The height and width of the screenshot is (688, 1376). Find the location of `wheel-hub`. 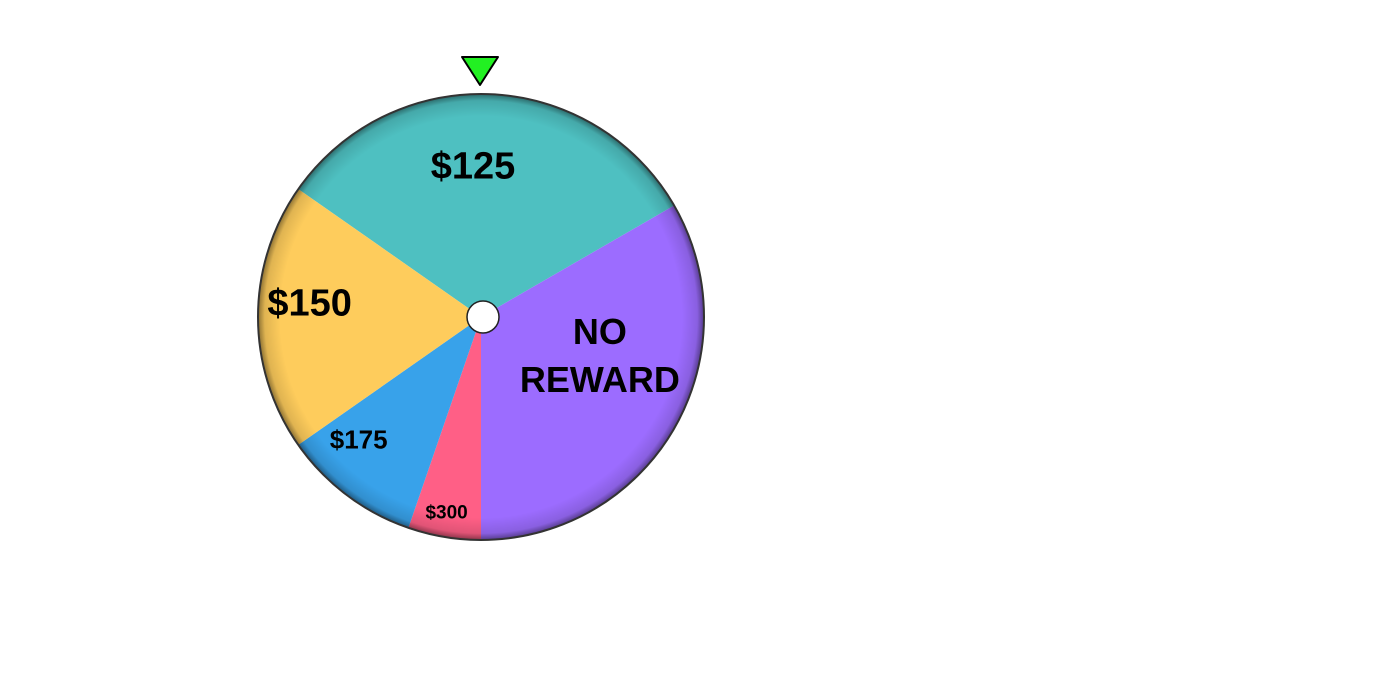

wheel-hub is located at coordinates (483, 317).